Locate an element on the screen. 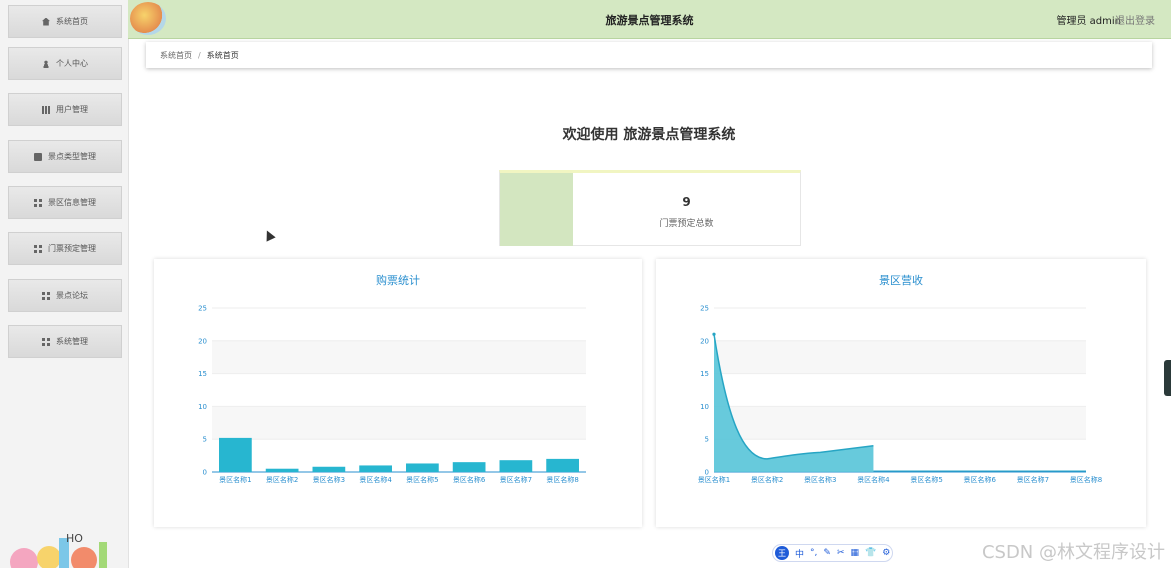  sidebar-item-label: 系统管理 is located at coordinates (72, 341).